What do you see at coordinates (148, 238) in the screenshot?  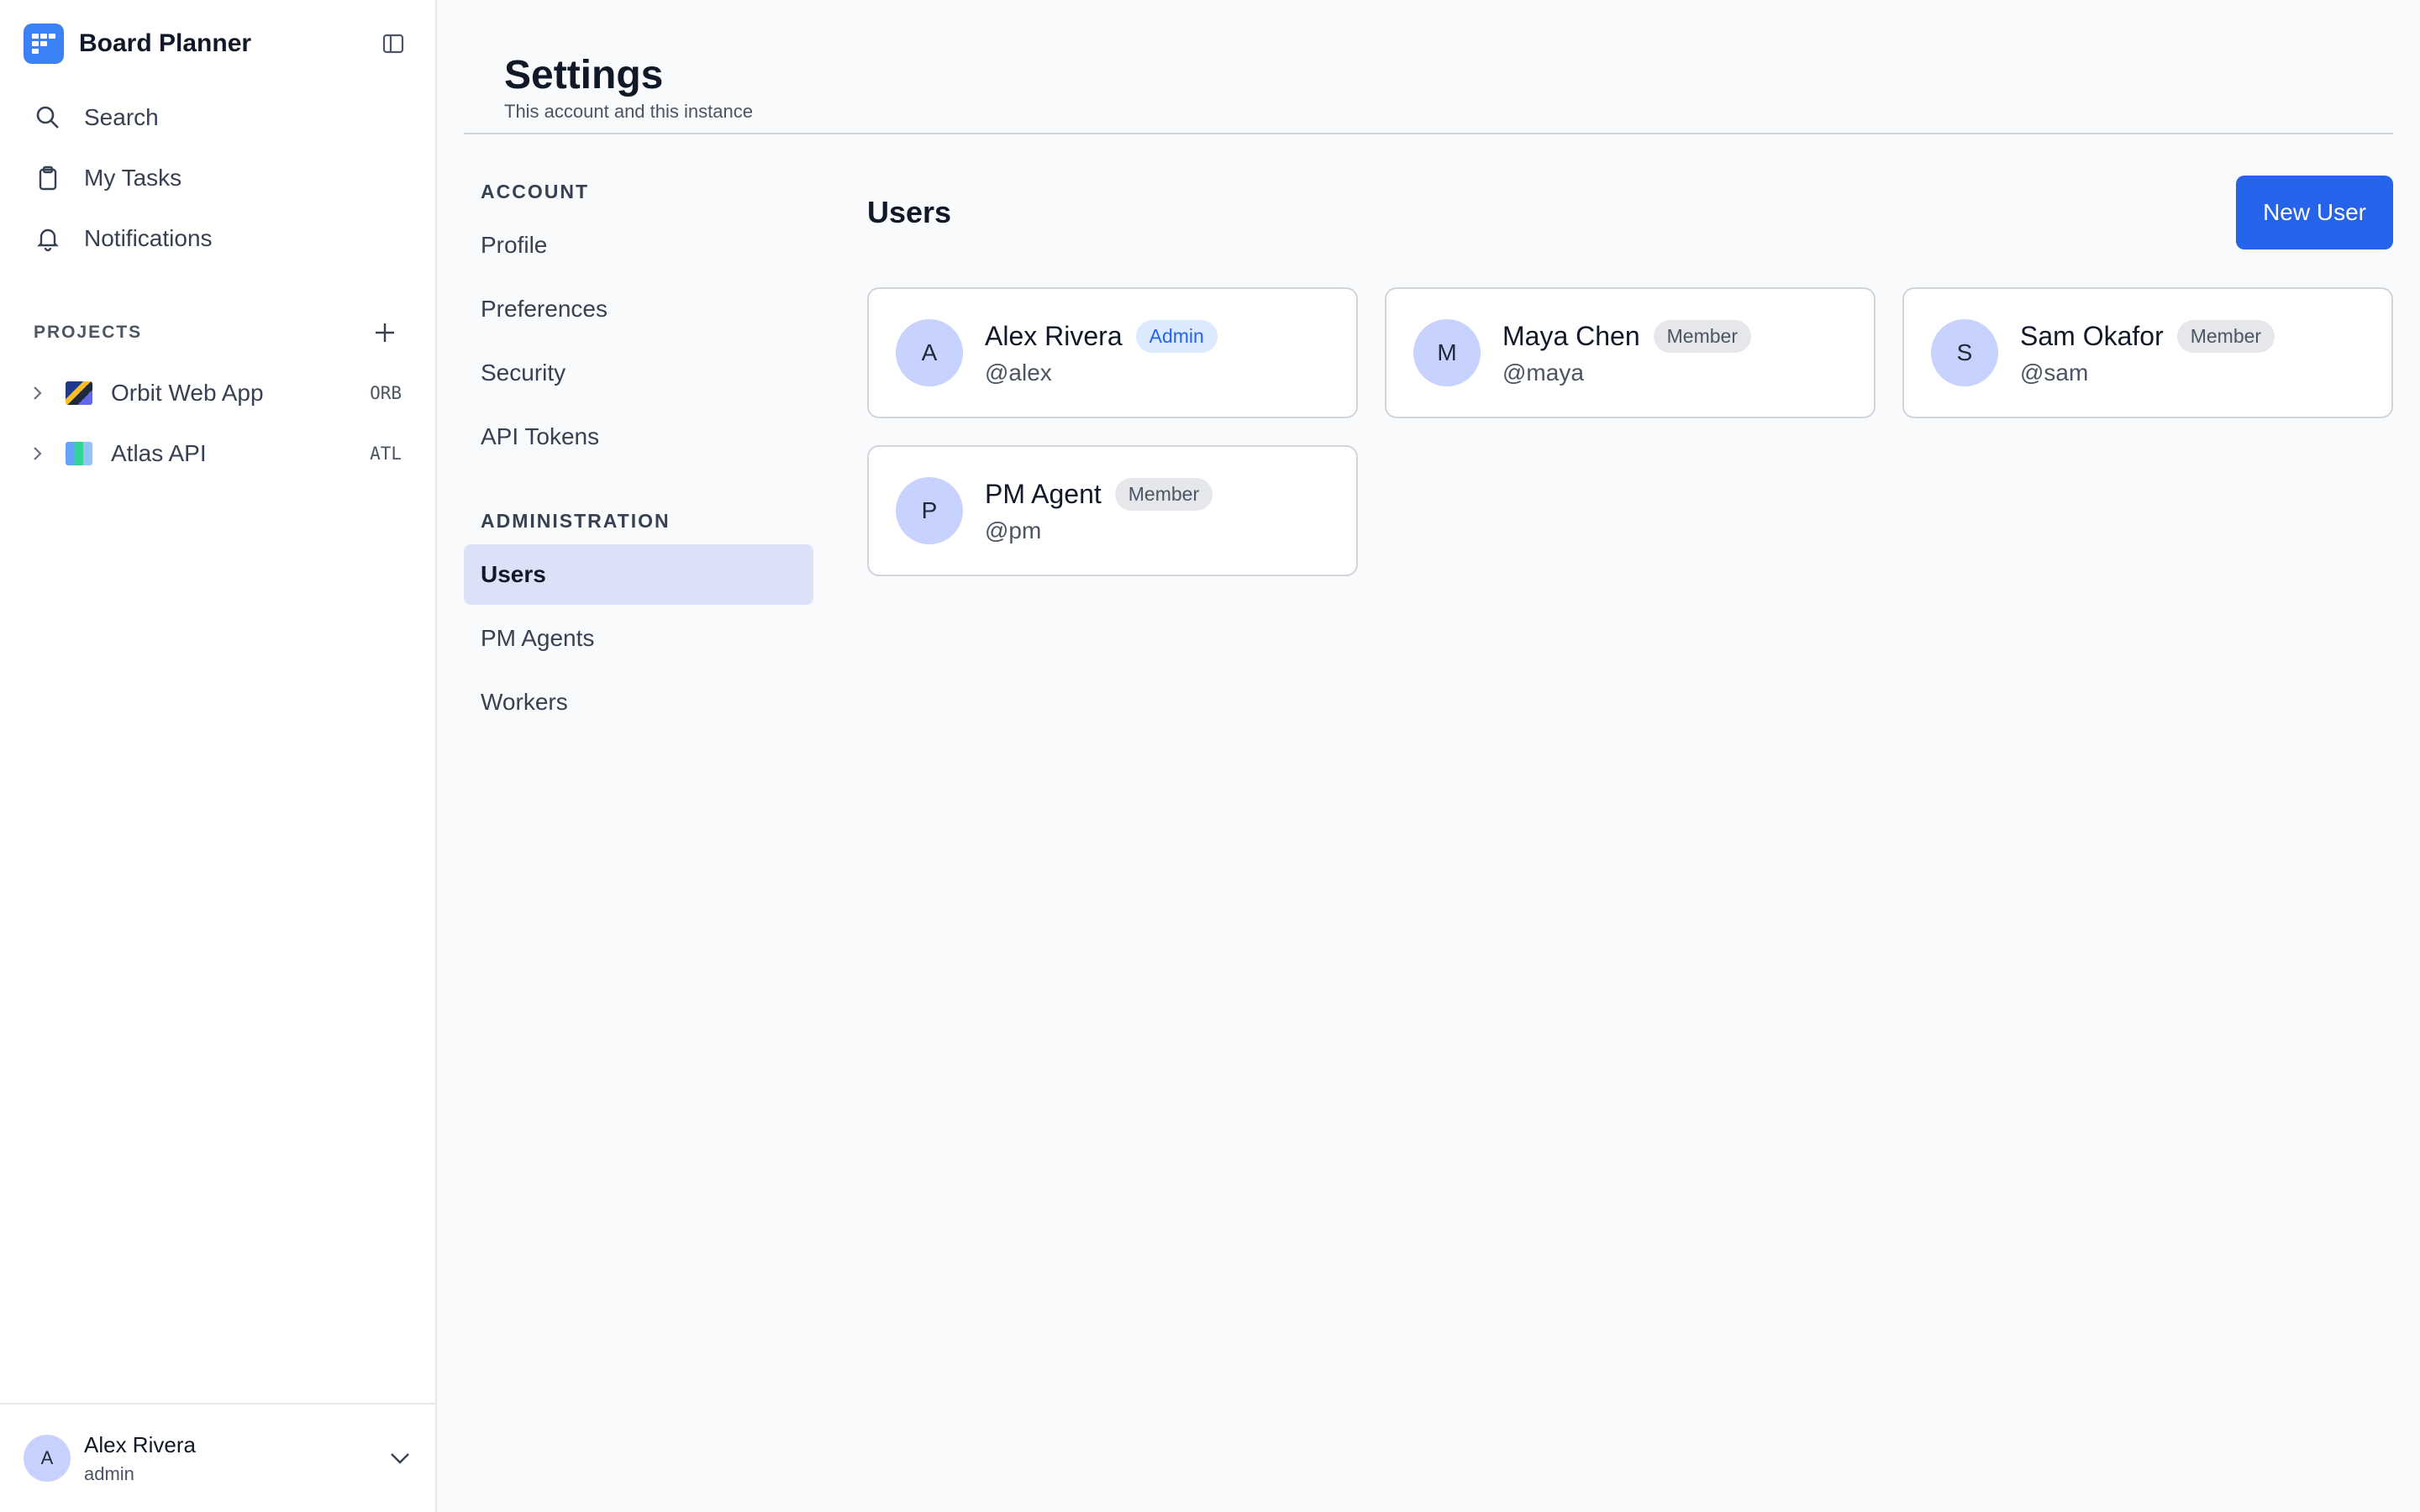 I see `nav-notifications-label: Notifications` at bounding box center [148, 238].